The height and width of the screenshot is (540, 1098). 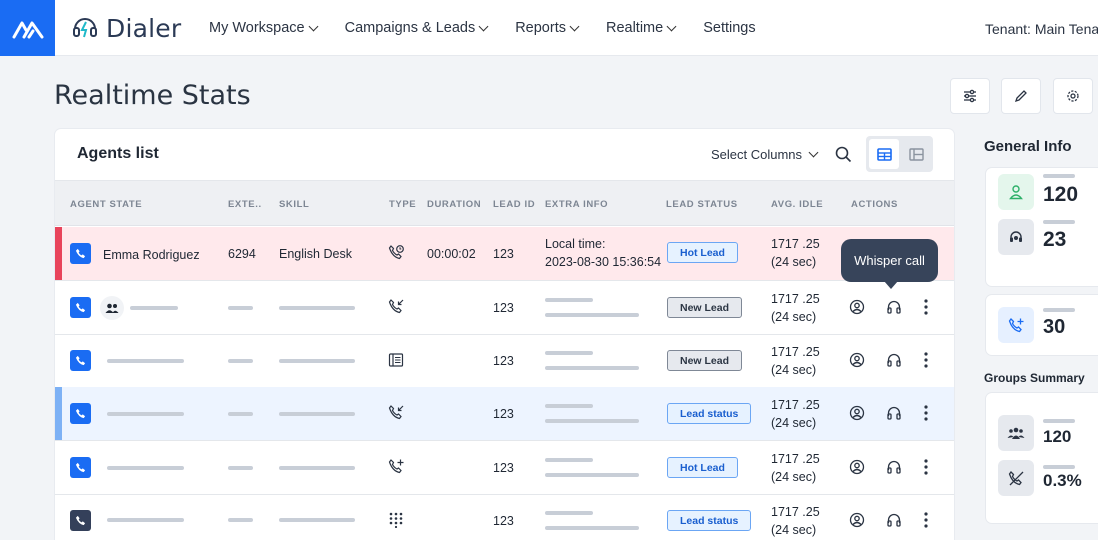 I want to click on col-lead-id: LEAD ID, so click(x=514, y=204).